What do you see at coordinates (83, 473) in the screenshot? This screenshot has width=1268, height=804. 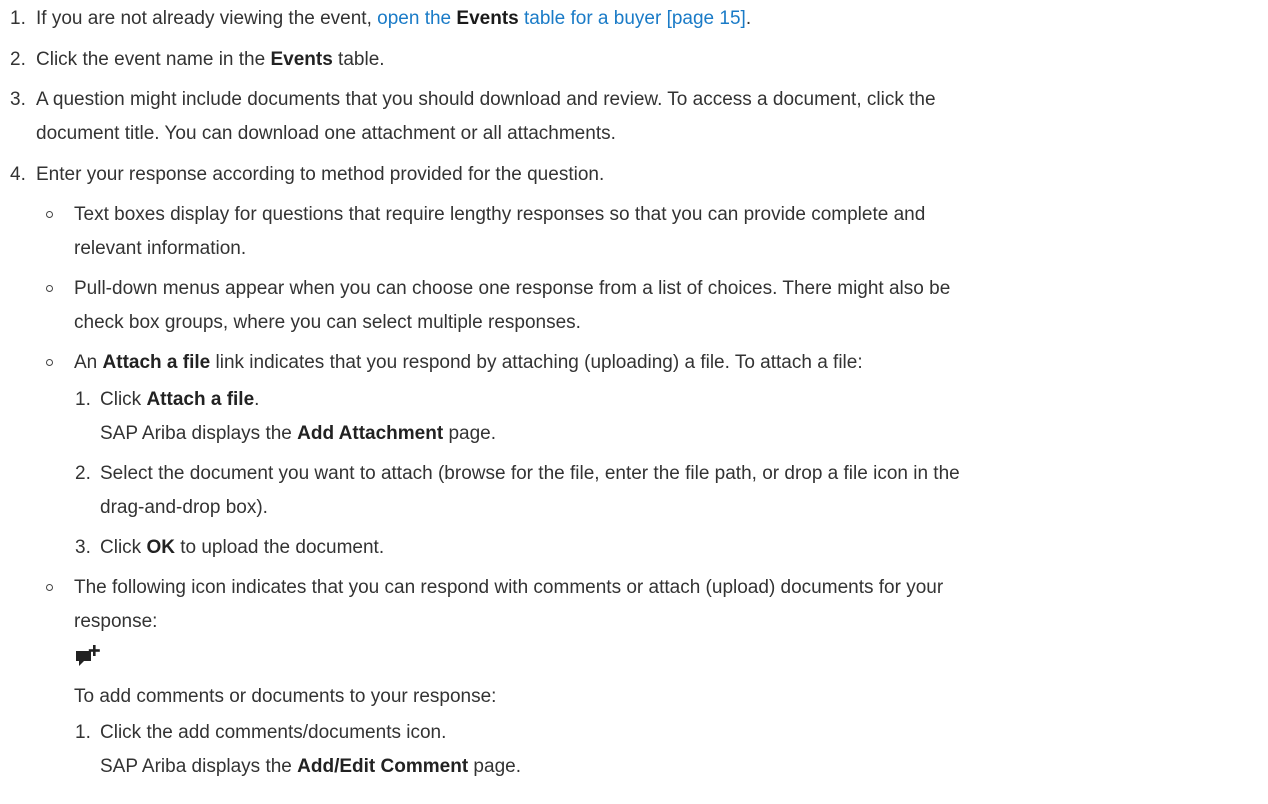 I see `sub-step-number: 2.` at bounding box center [83, 473].